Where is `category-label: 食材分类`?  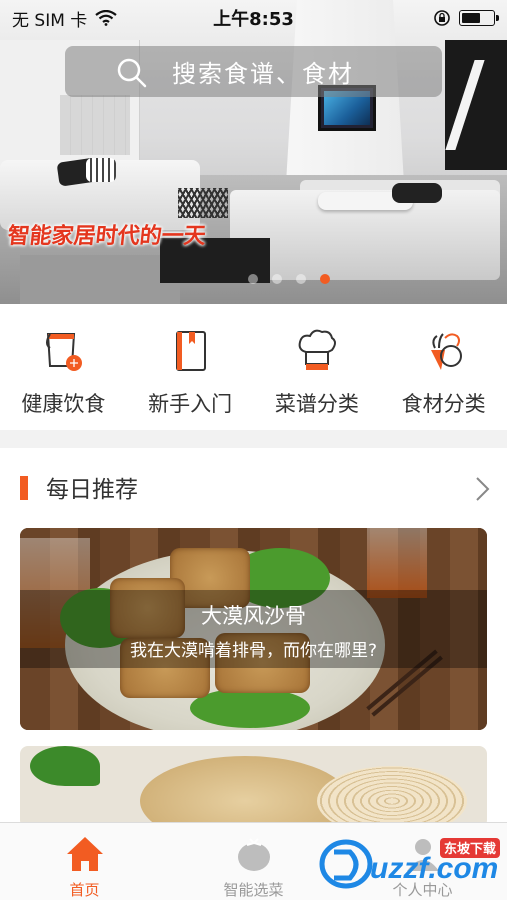 category-label: 食材分类 is located at coordinates (443, 404).